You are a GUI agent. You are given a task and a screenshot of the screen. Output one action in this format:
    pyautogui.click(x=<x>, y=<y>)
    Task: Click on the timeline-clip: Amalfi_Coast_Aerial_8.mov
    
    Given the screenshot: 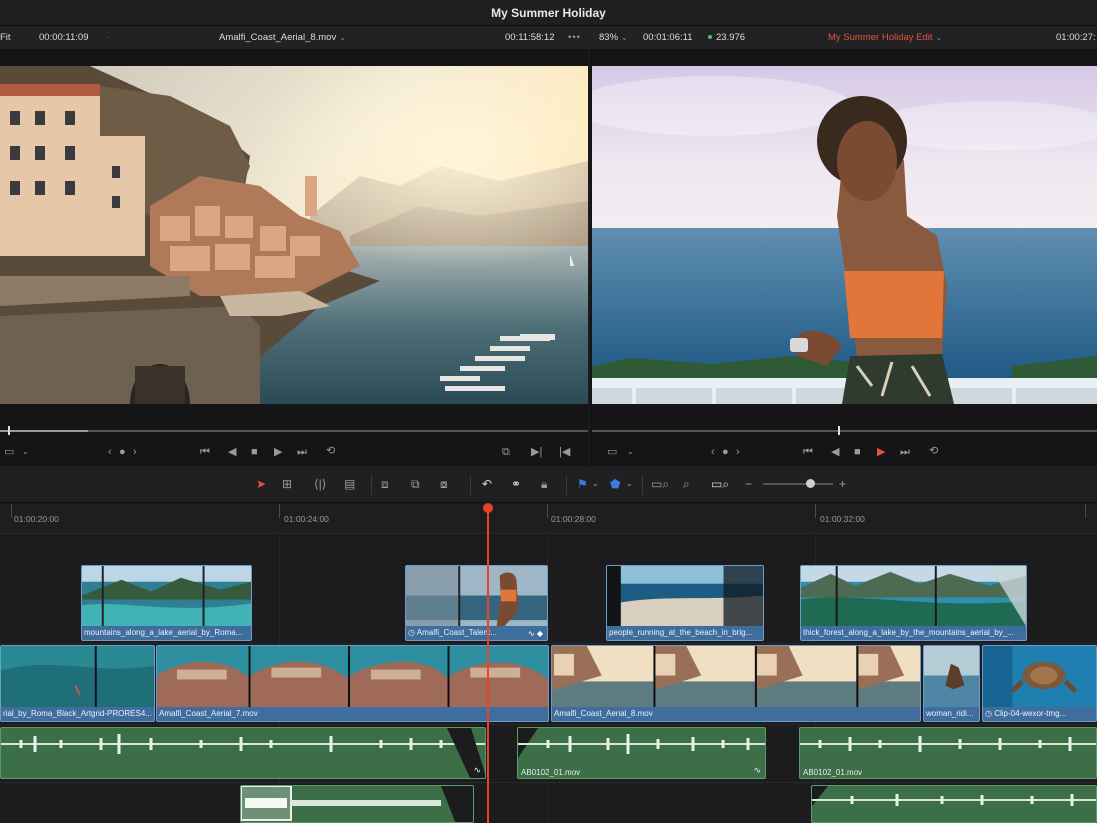 What is the action you would take?
    pyautogui.click(x=736, y=683)
    